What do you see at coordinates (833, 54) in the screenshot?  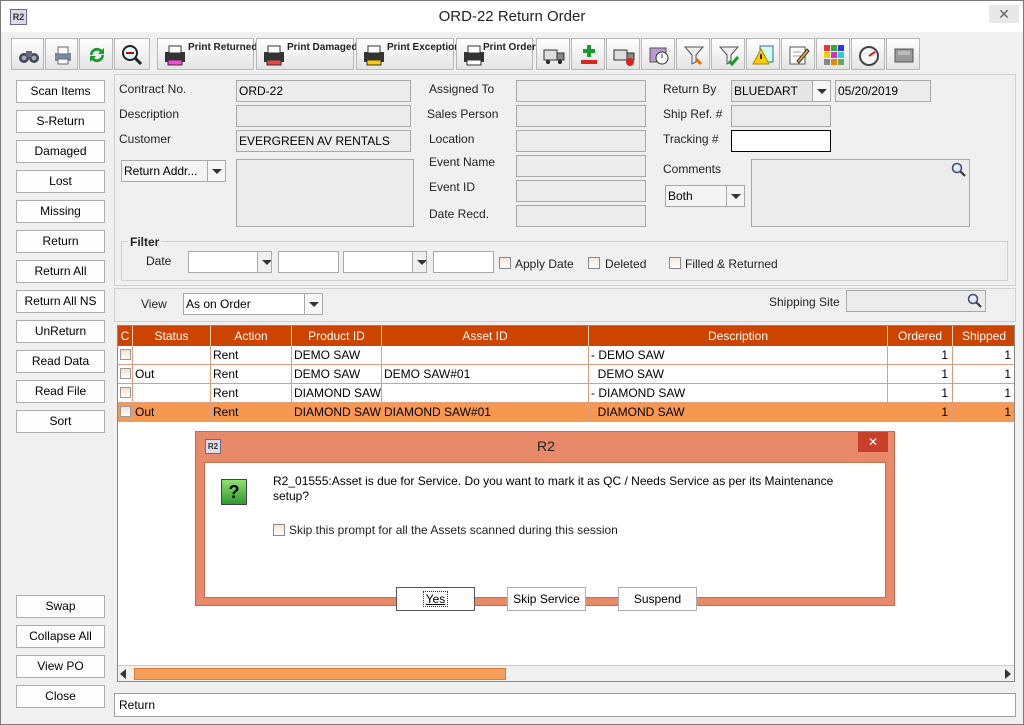 I see `grid-button` at bounding box center [833, 54].